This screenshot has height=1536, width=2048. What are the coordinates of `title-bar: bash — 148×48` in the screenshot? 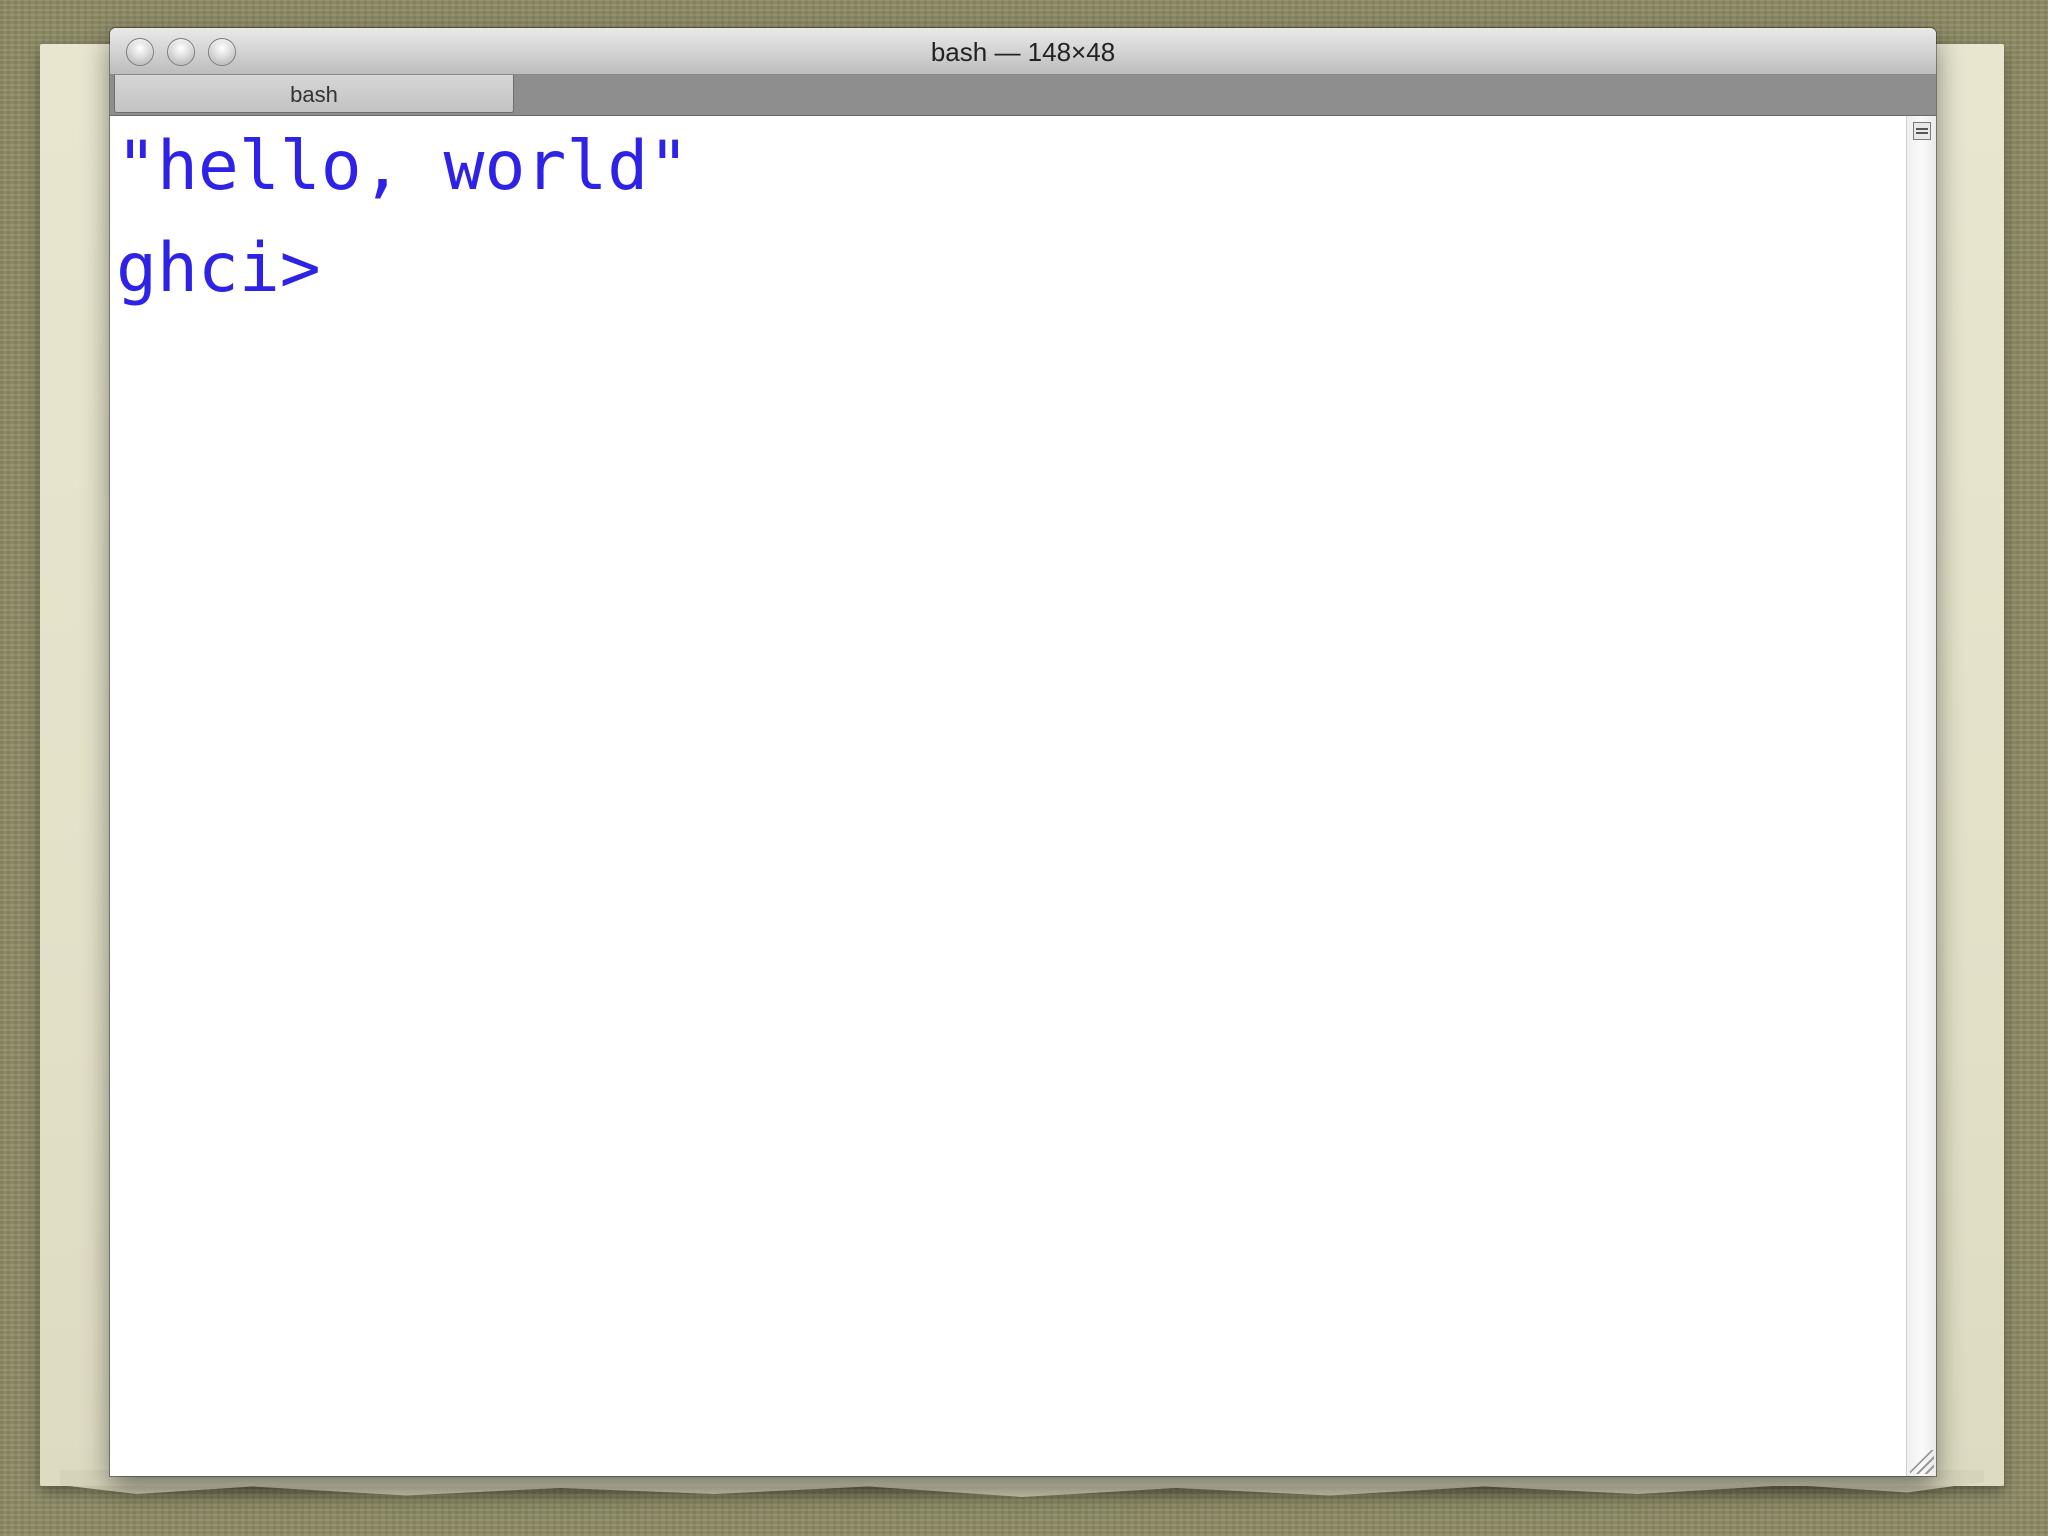 It's located at (1023, 51).